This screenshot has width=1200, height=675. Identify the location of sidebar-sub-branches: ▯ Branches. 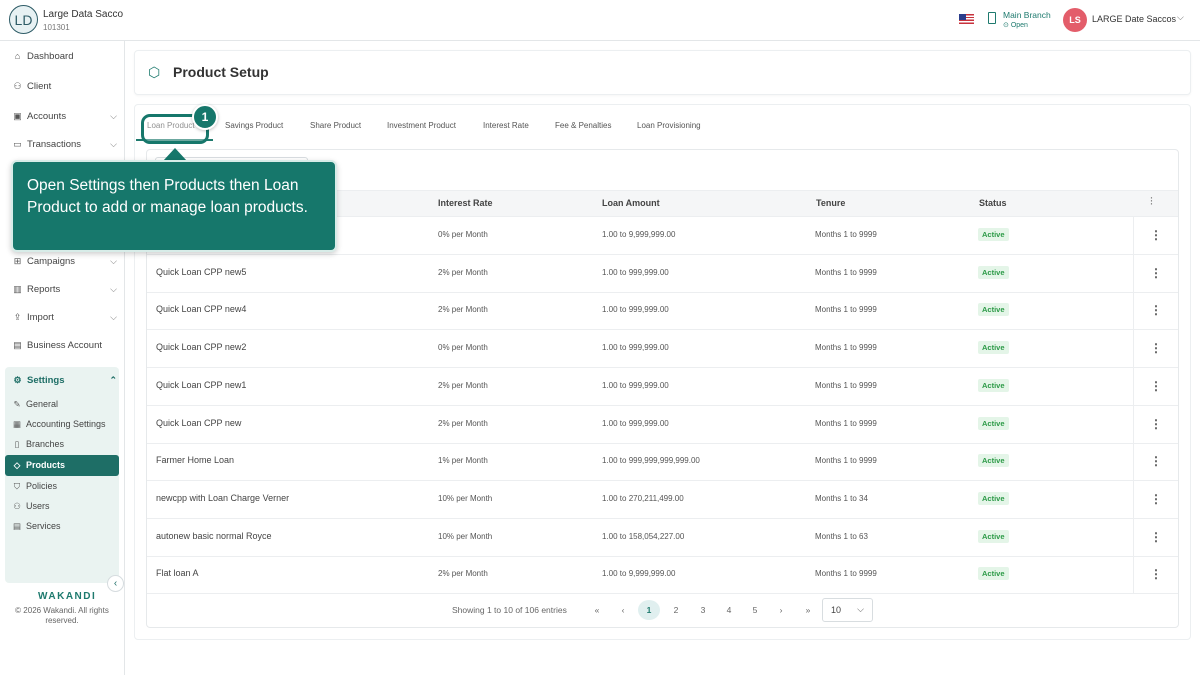
(62, 444).